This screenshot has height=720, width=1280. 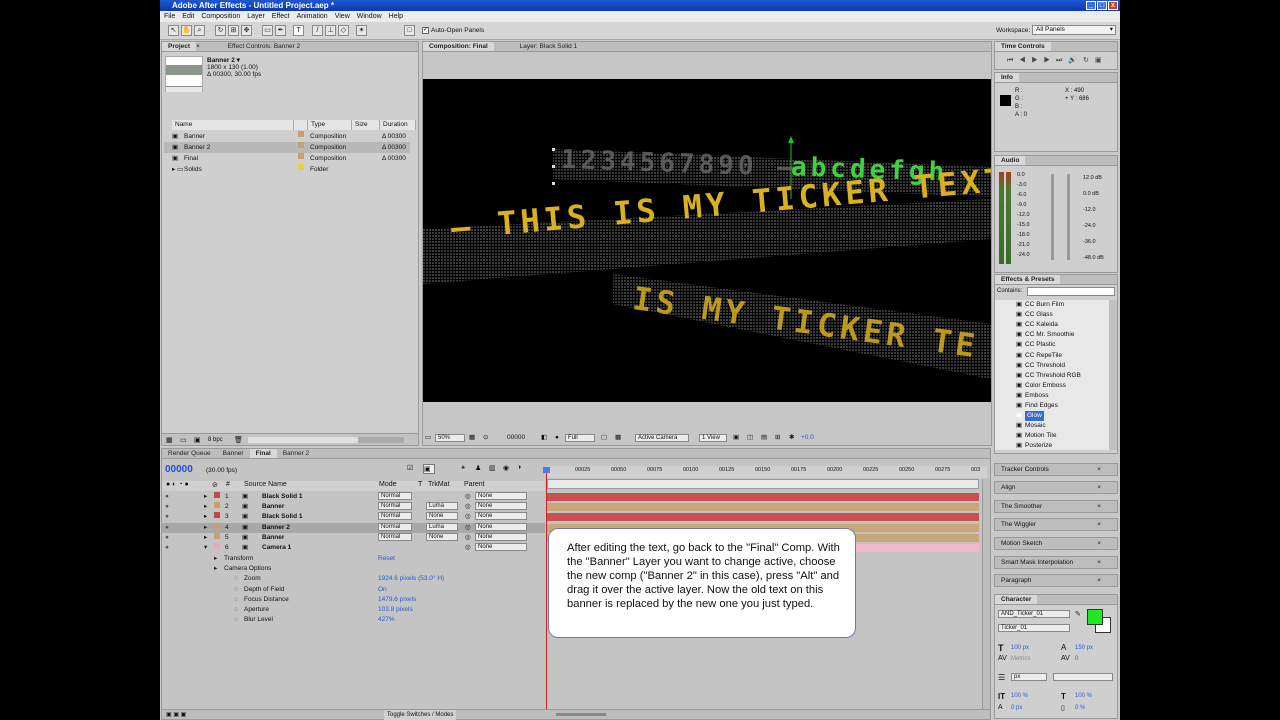 What do you see at coordinates (557, 438) in the screenshot?
I see `channel-icon: ●` at bounding box center [557, 438].